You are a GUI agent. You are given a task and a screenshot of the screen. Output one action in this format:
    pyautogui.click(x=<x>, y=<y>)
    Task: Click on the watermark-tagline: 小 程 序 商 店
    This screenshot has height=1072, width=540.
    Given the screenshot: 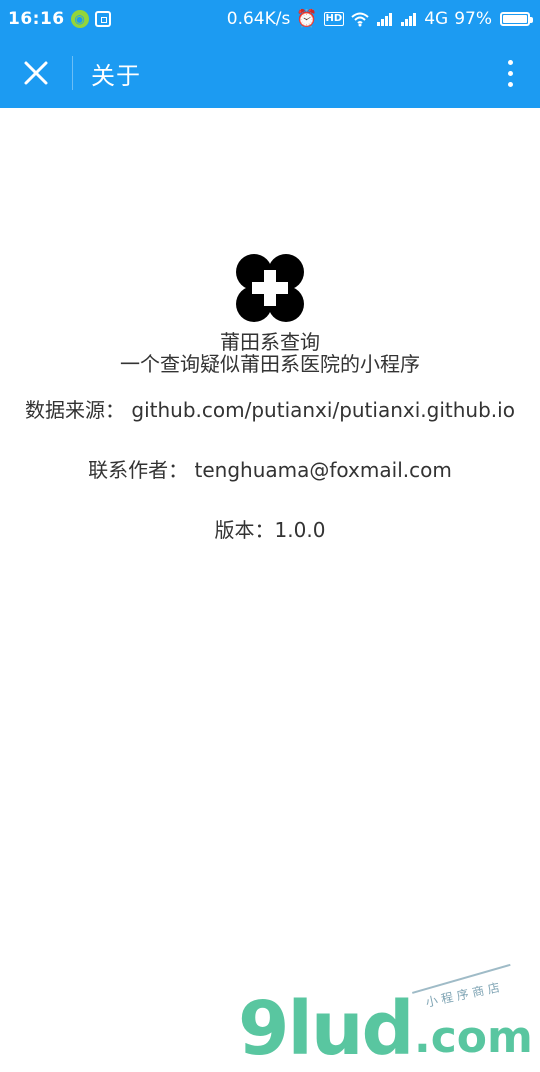 What is the action you would take?
    pyautogui.click(x=462, y=995)
    